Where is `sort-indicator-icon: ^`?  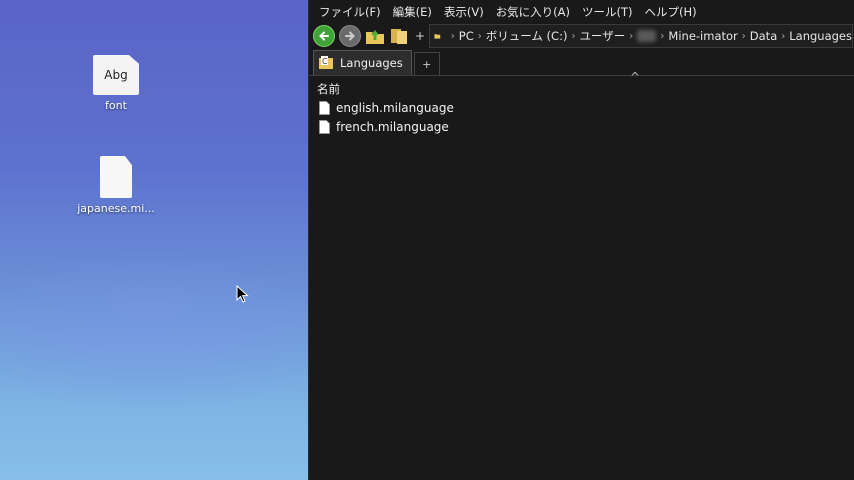
sort-indicator-icon: ^ is located at coordinates (635, 77).